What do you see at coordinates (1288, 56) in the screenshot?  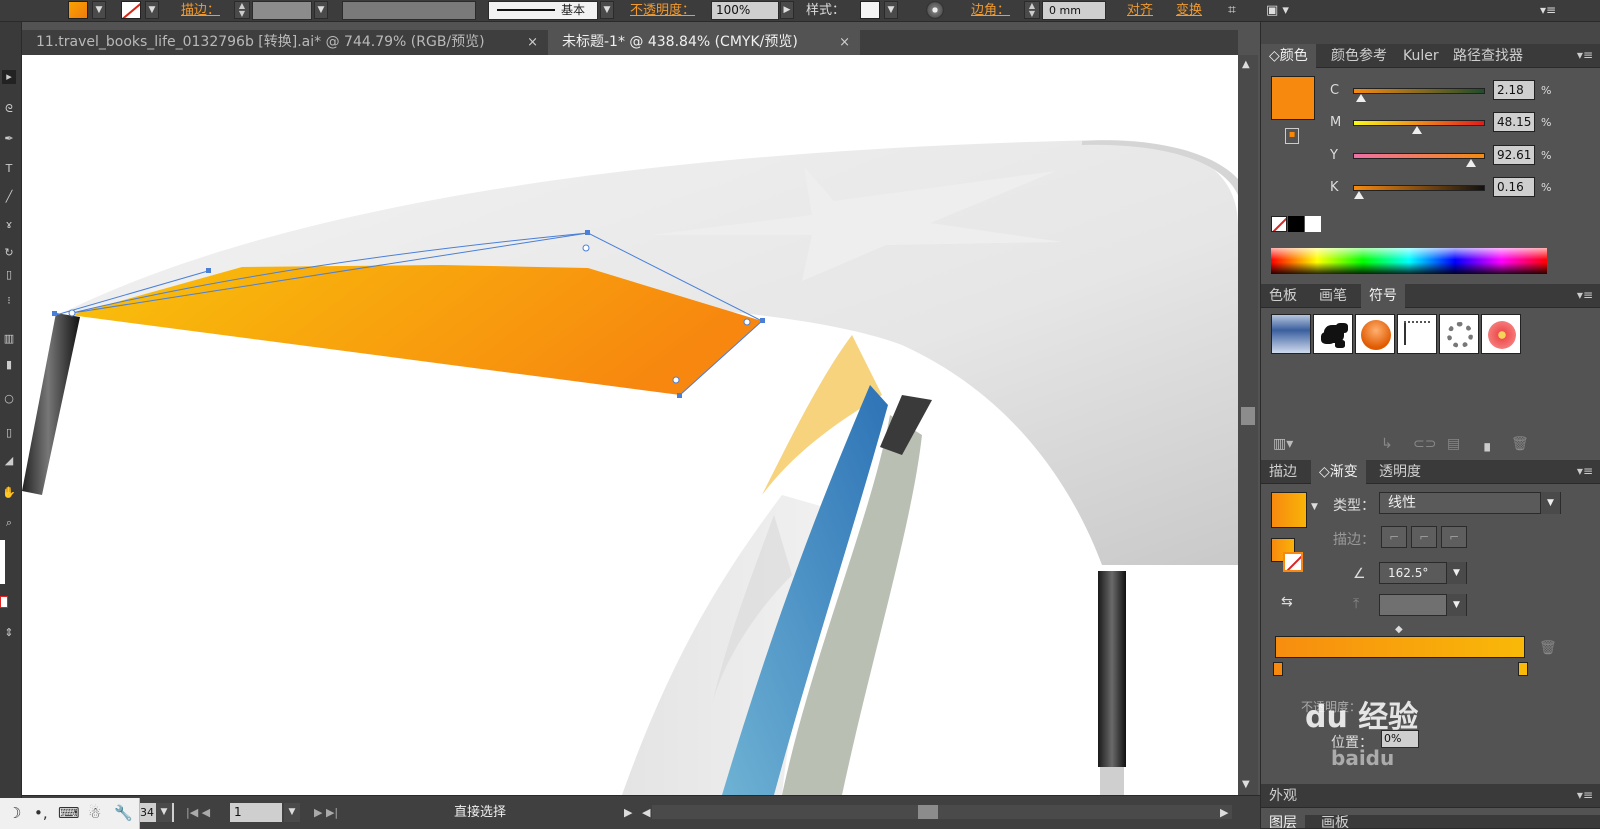 I see `tab-color: ◇颜色` at bounding box center [1288, 56].